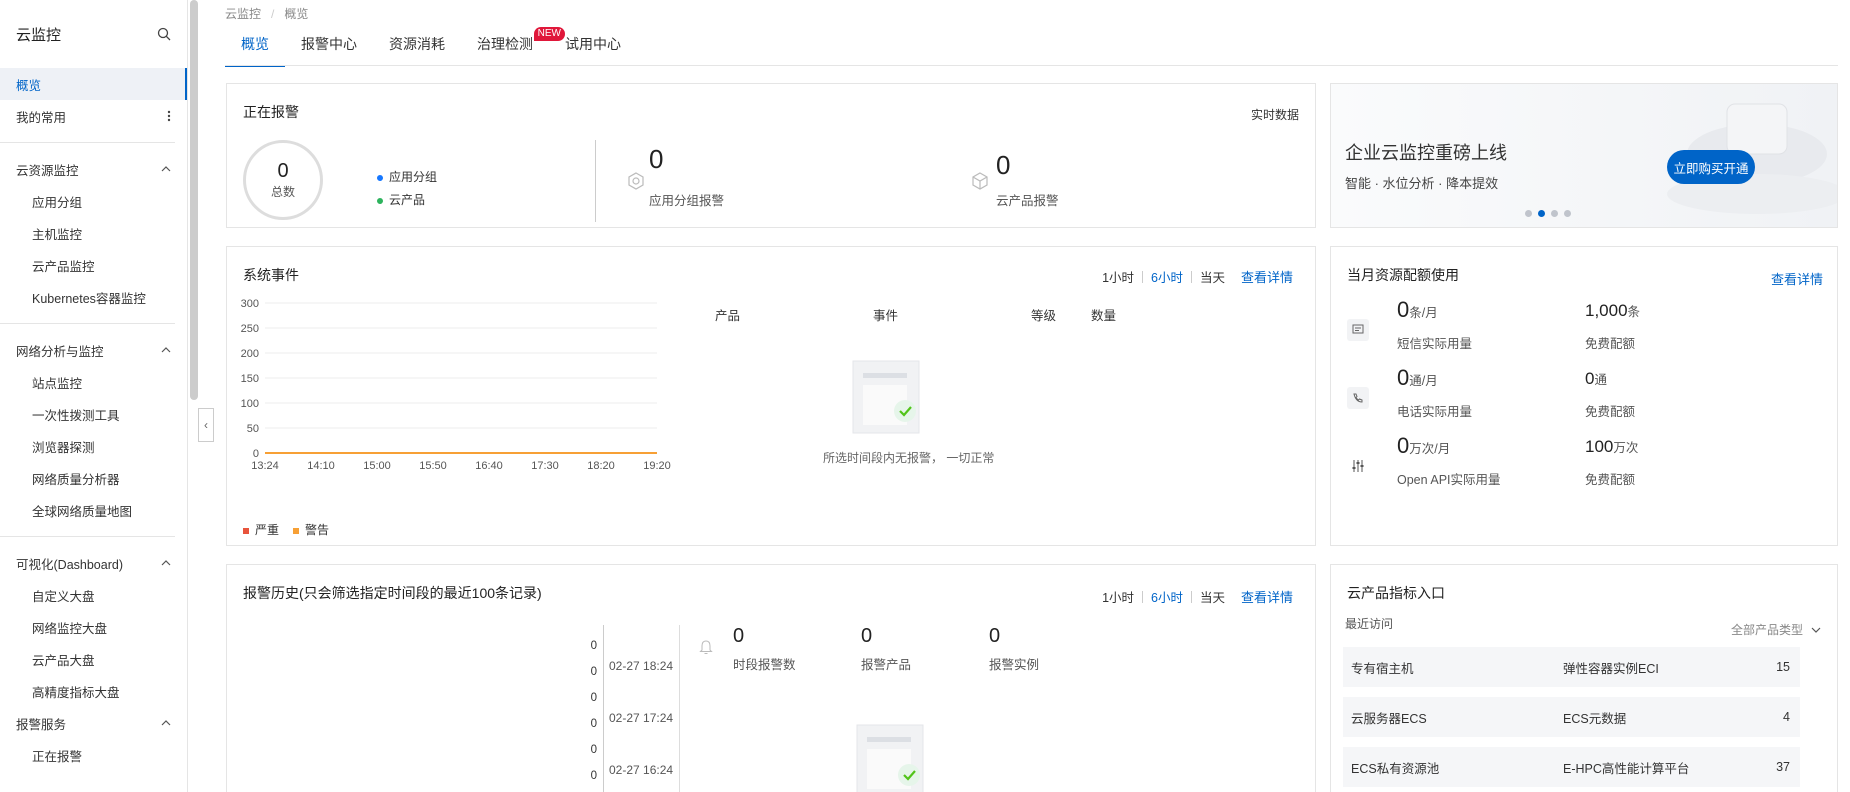  Describe the element at coordinates (1599, 446) in the screenshot. I see `quota-free-value: 100` at that location.